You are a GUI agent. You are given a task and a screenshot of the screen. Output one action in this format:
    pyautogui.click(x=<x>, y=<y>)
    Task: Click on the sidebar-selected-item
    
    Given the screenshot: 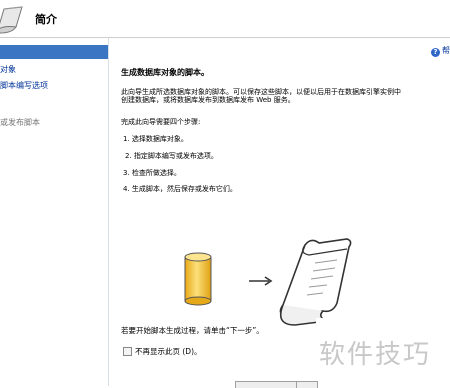 What is the action you would take?
    pyautogui.click(x=54, y=52)
    